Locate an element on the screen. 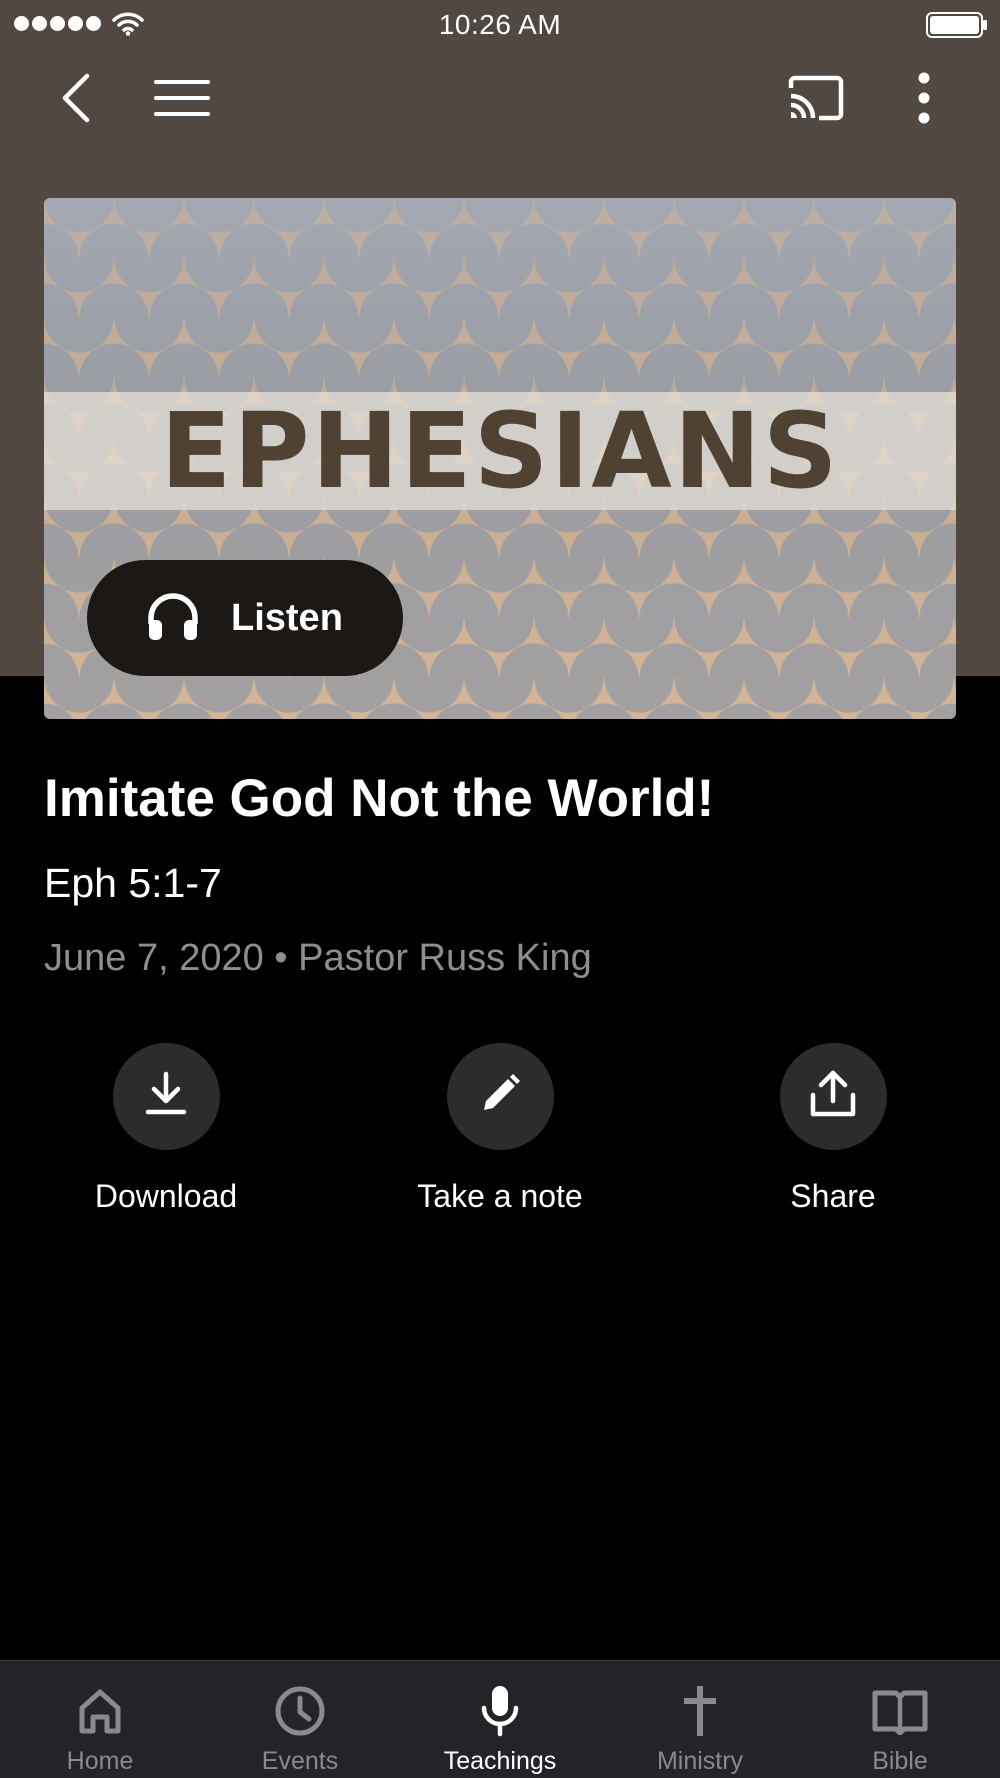  sermon-date-speaker: June 7, 2020 • Pastor Russ King is located at coordinates (318, 958).